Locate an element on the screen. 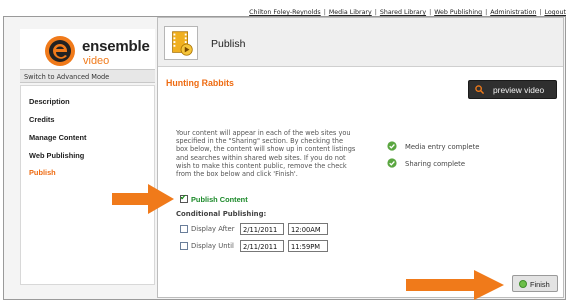 Image resolution: width=569 pixels, height=303 pixels. sidebar-item-description: Description is located at coordinates (49, 101).